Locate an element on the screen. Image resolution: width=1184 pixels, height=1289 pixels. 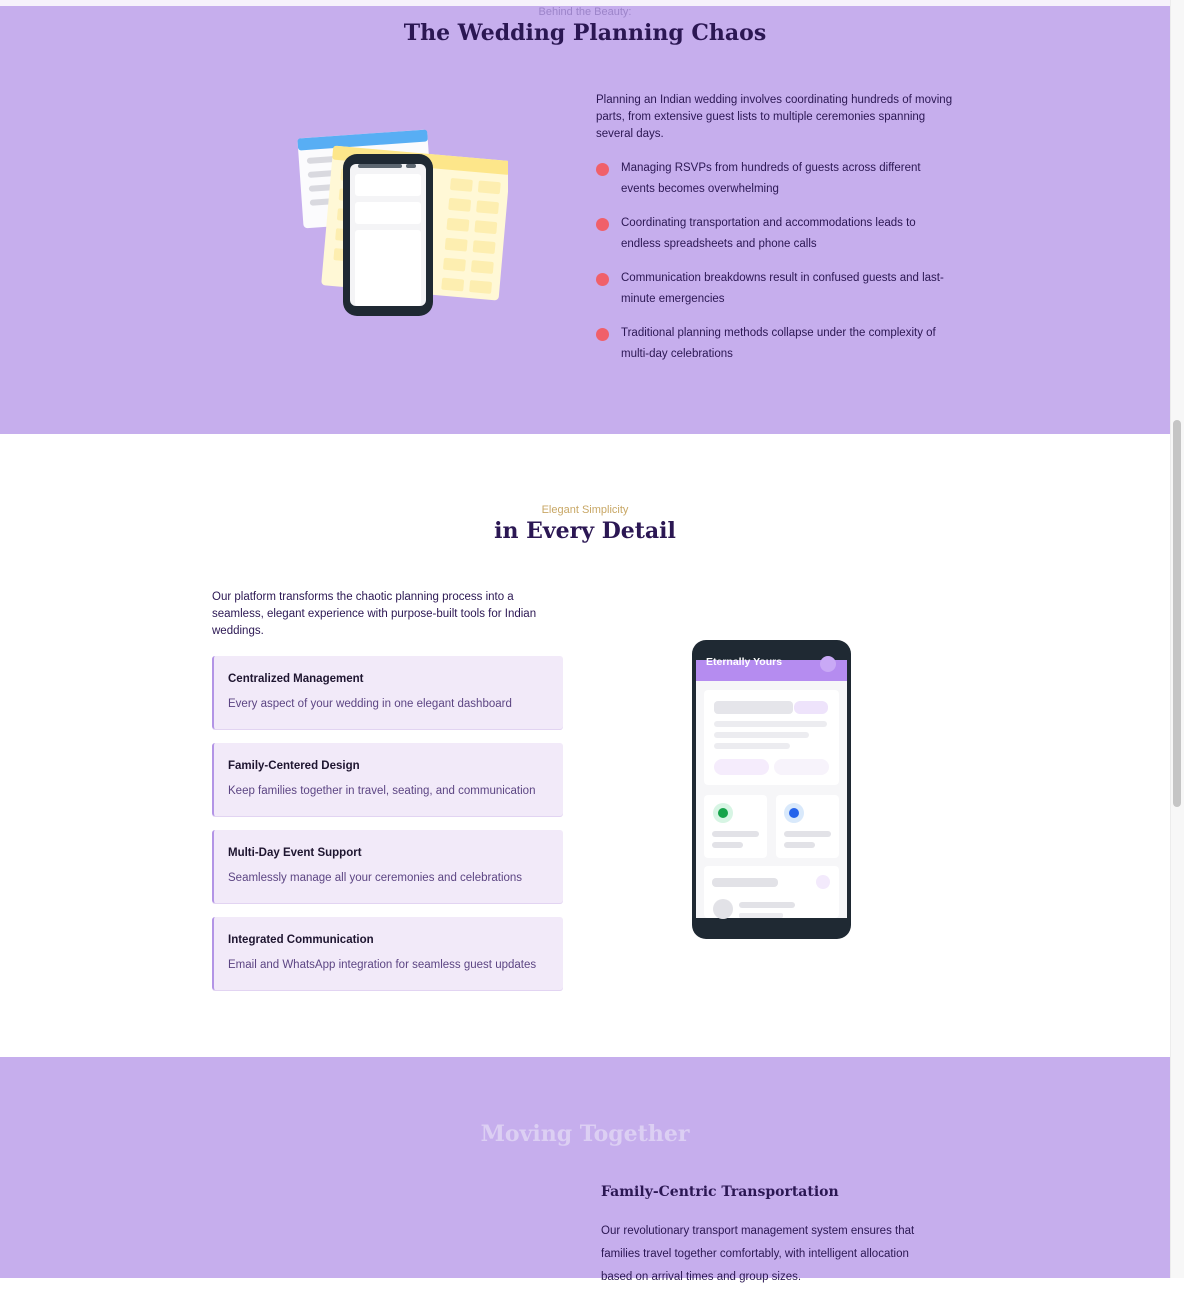
chaos-eyebrow: Behind the Beauty: is located at coordinates (585, 12).